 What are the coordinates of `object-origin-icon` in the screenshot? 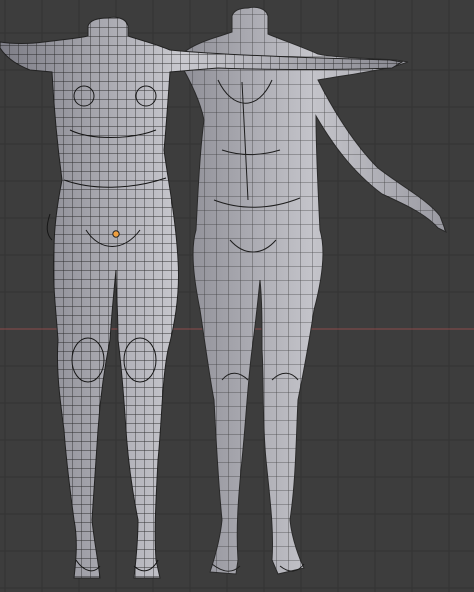 It's located at (116, 234).